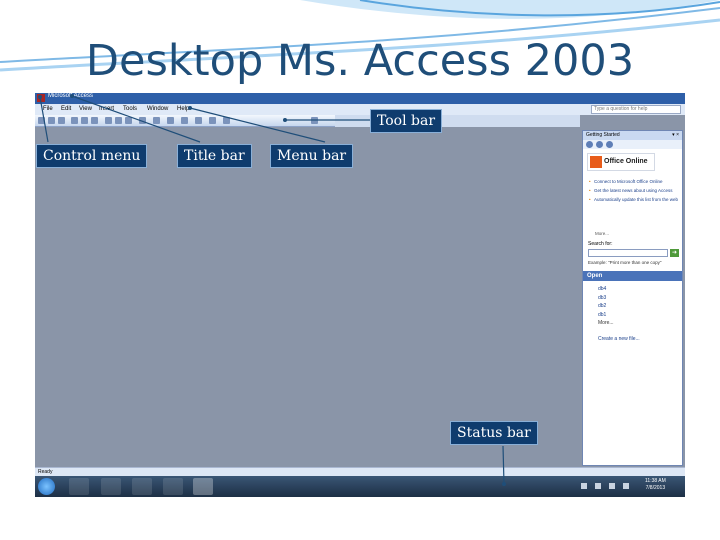 This screenshot has height=540, width=720. I want to click on search-input, so click(628, 253).